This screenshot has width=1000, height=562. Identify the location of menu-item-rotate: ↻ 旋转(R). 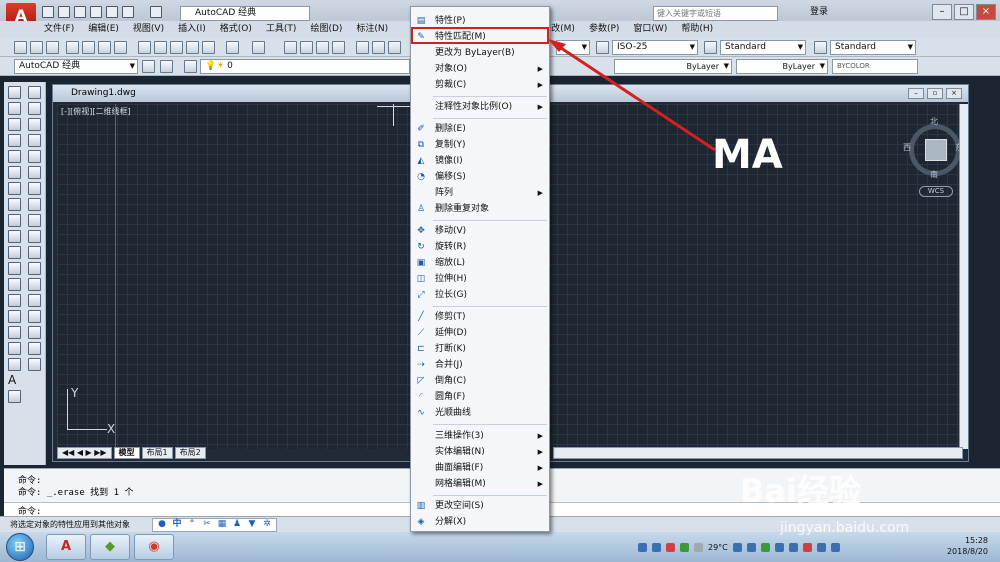
(480, 247).